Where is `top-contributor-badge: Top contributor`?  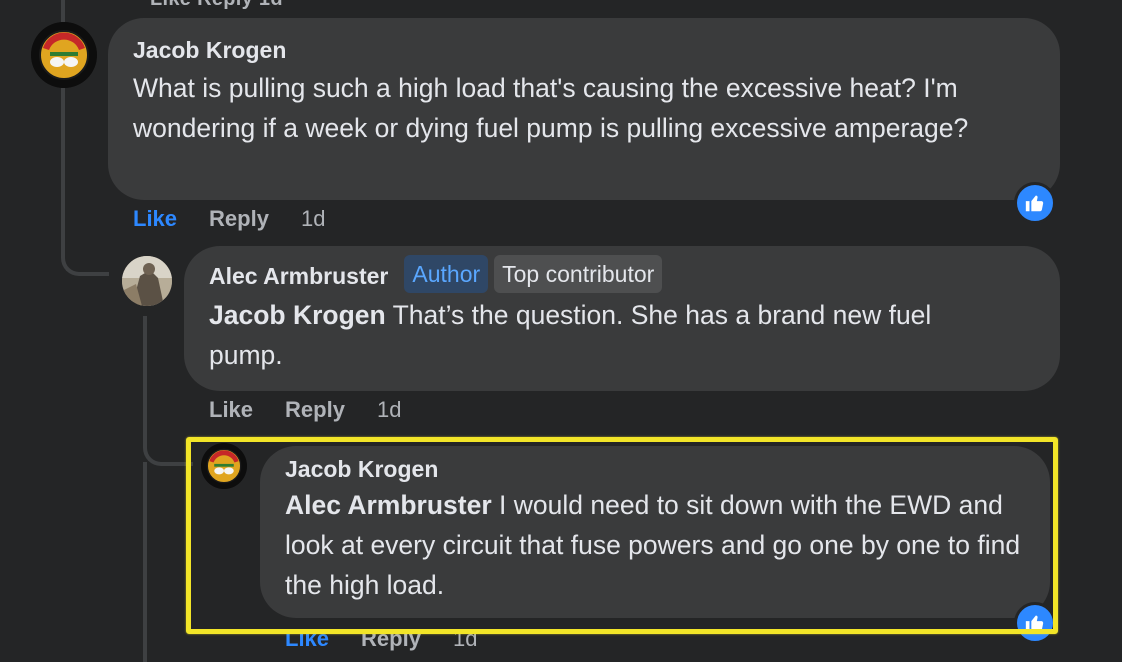 top-contributor-badge: Top contributor is located at coordinates (578, 274).